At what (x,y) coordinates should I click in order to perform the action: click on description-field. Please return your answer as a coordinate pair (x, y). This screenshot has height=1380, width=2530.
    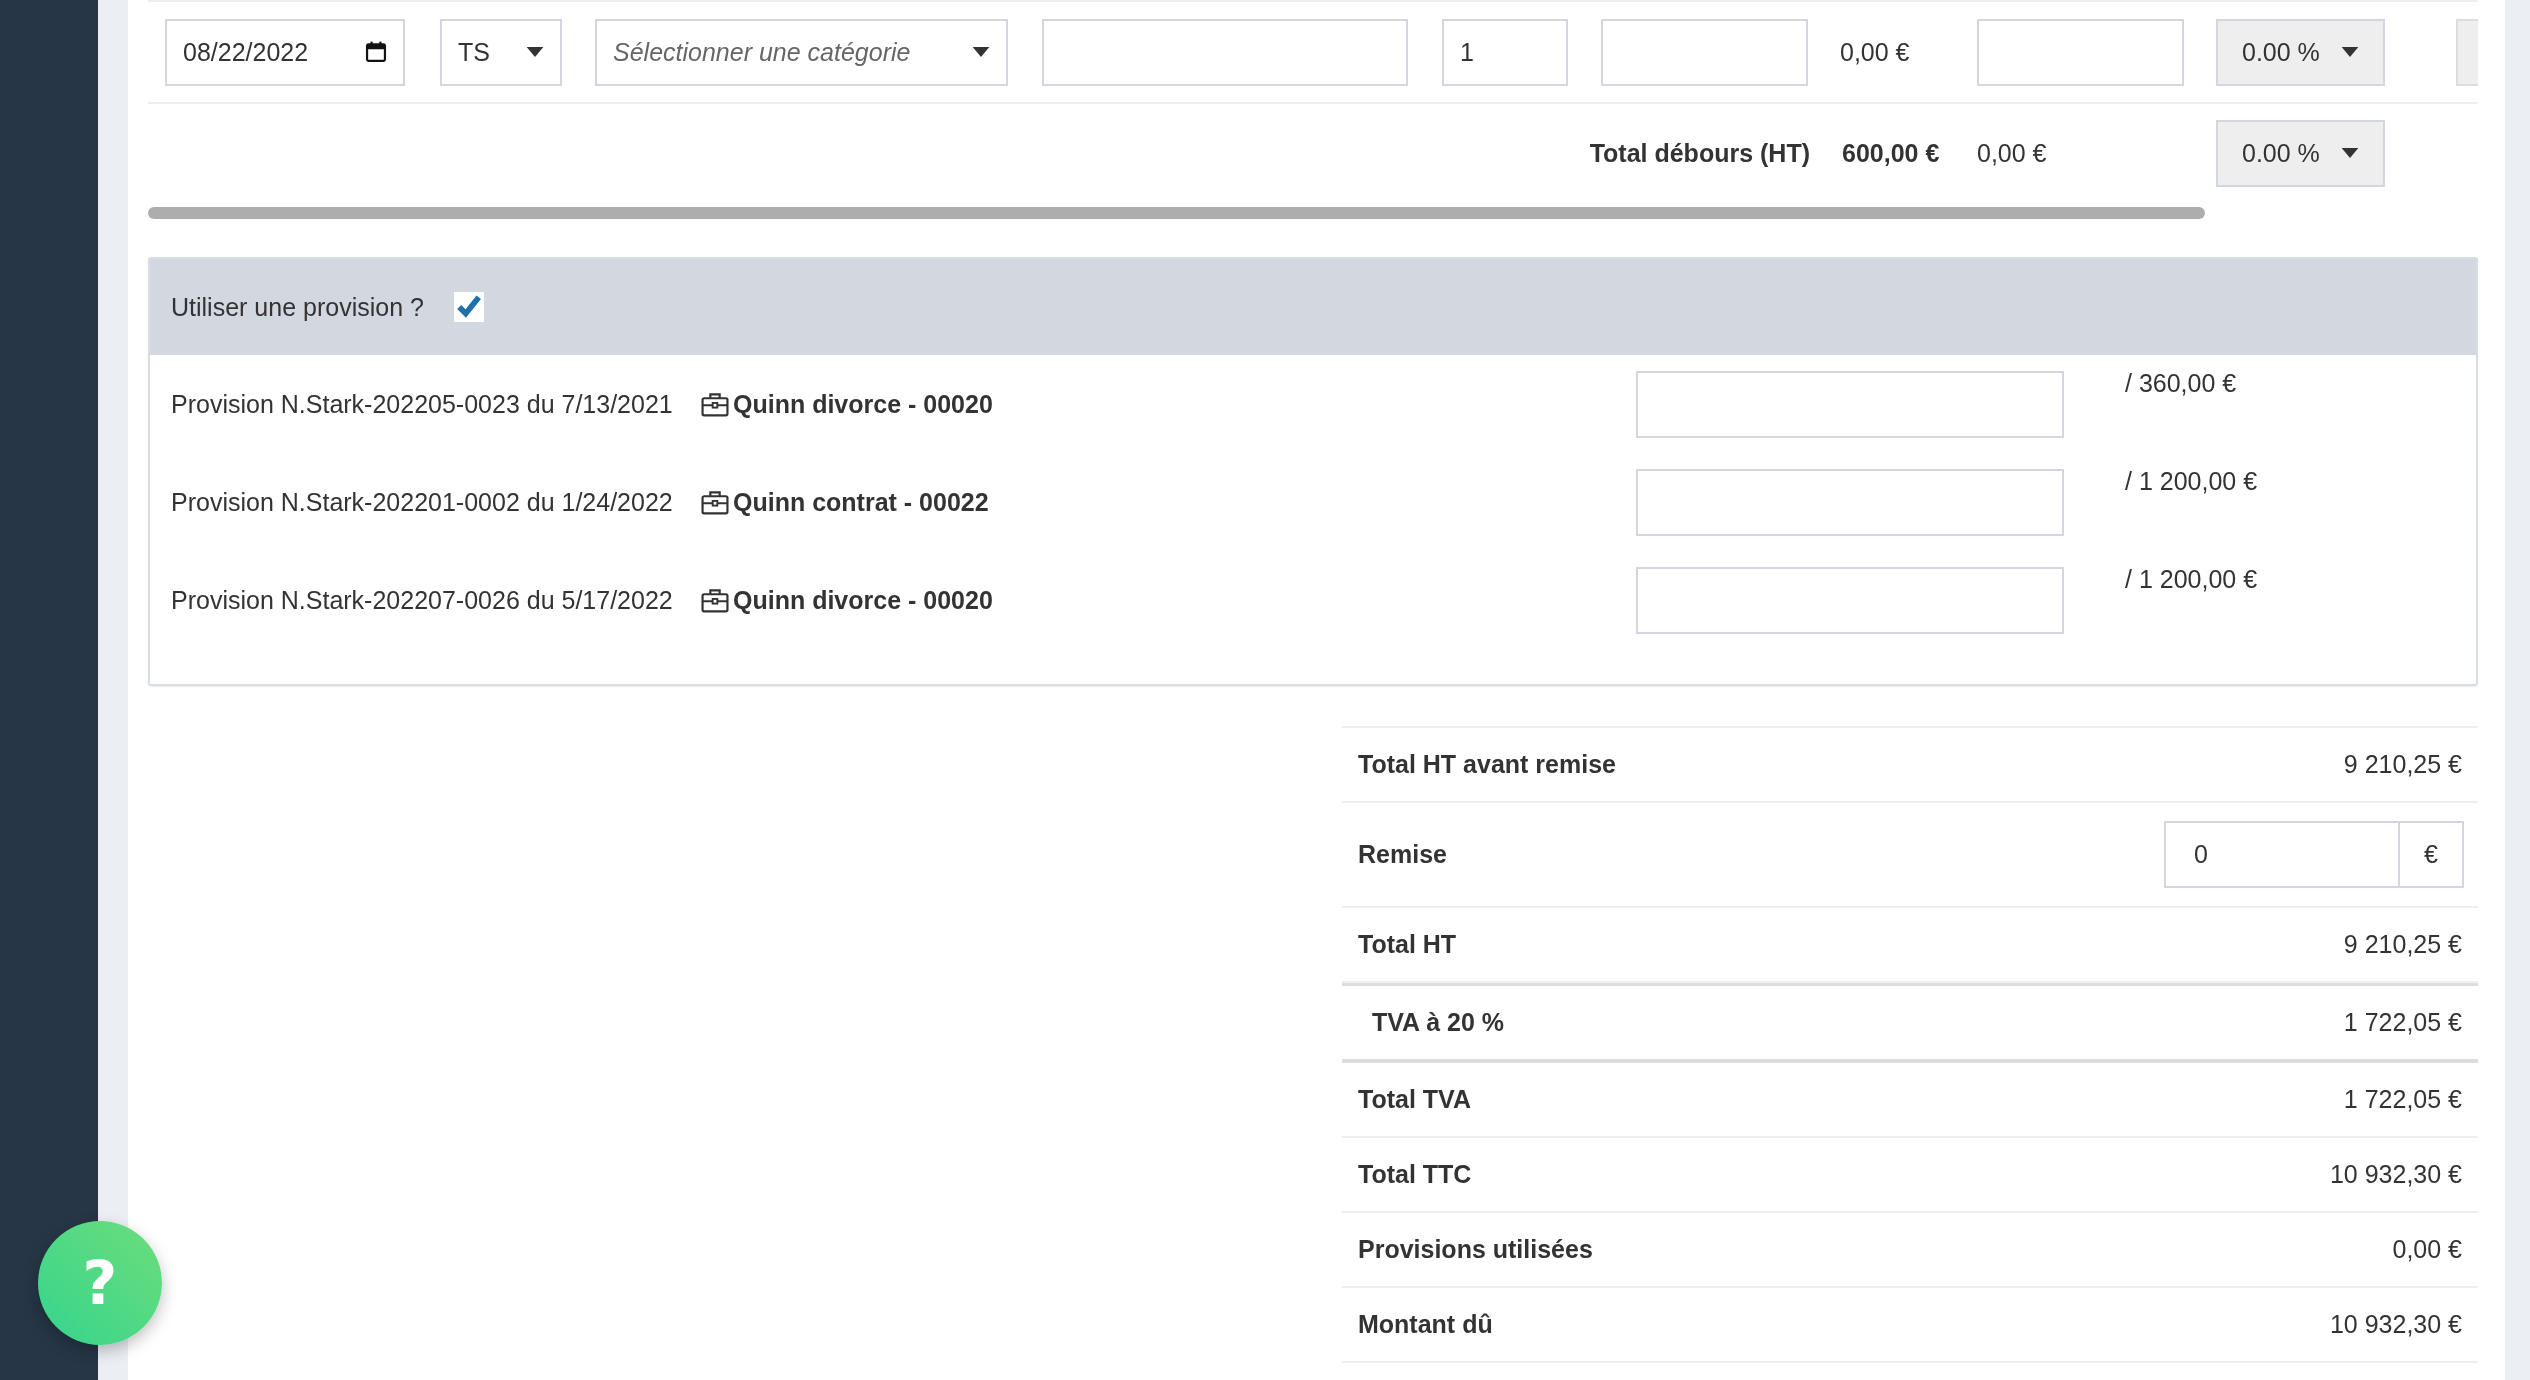
    Looking at the image, I should click on (1225, 52).